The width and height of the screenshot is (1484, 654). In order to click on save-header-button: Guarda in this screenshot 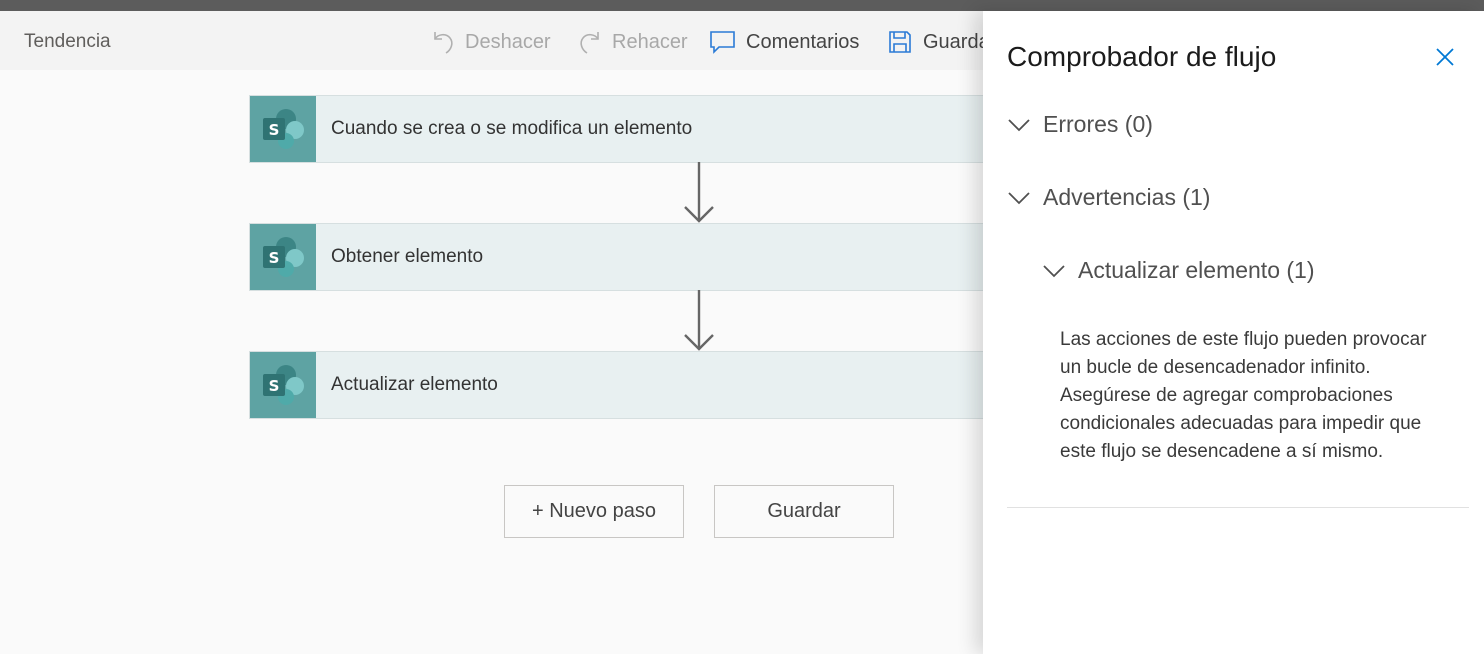, I will do `click(938, 42)`.